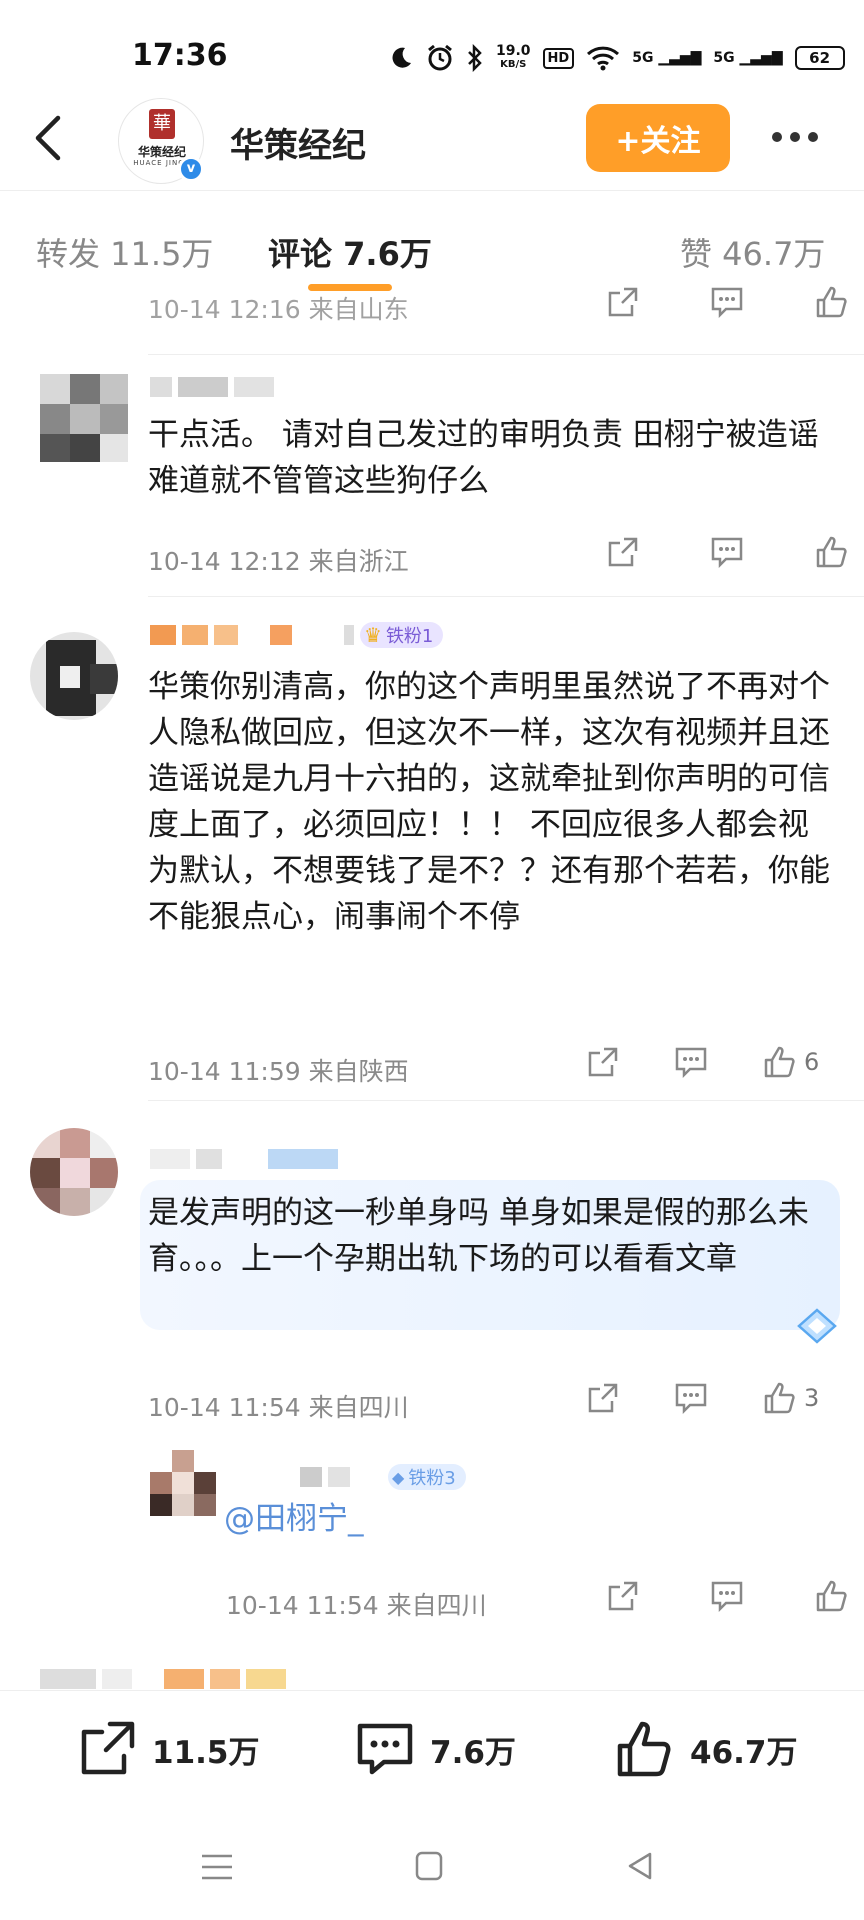 This screenshot has width=864, height=1920. I want to click on diamond-small-icon: ◆, so click(398, 1477).